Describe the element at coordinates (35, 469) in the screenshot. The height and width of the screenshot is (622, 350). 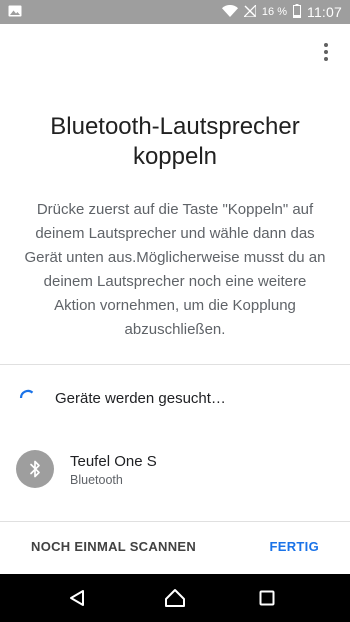
I see `bluetooth-icon` at that location.